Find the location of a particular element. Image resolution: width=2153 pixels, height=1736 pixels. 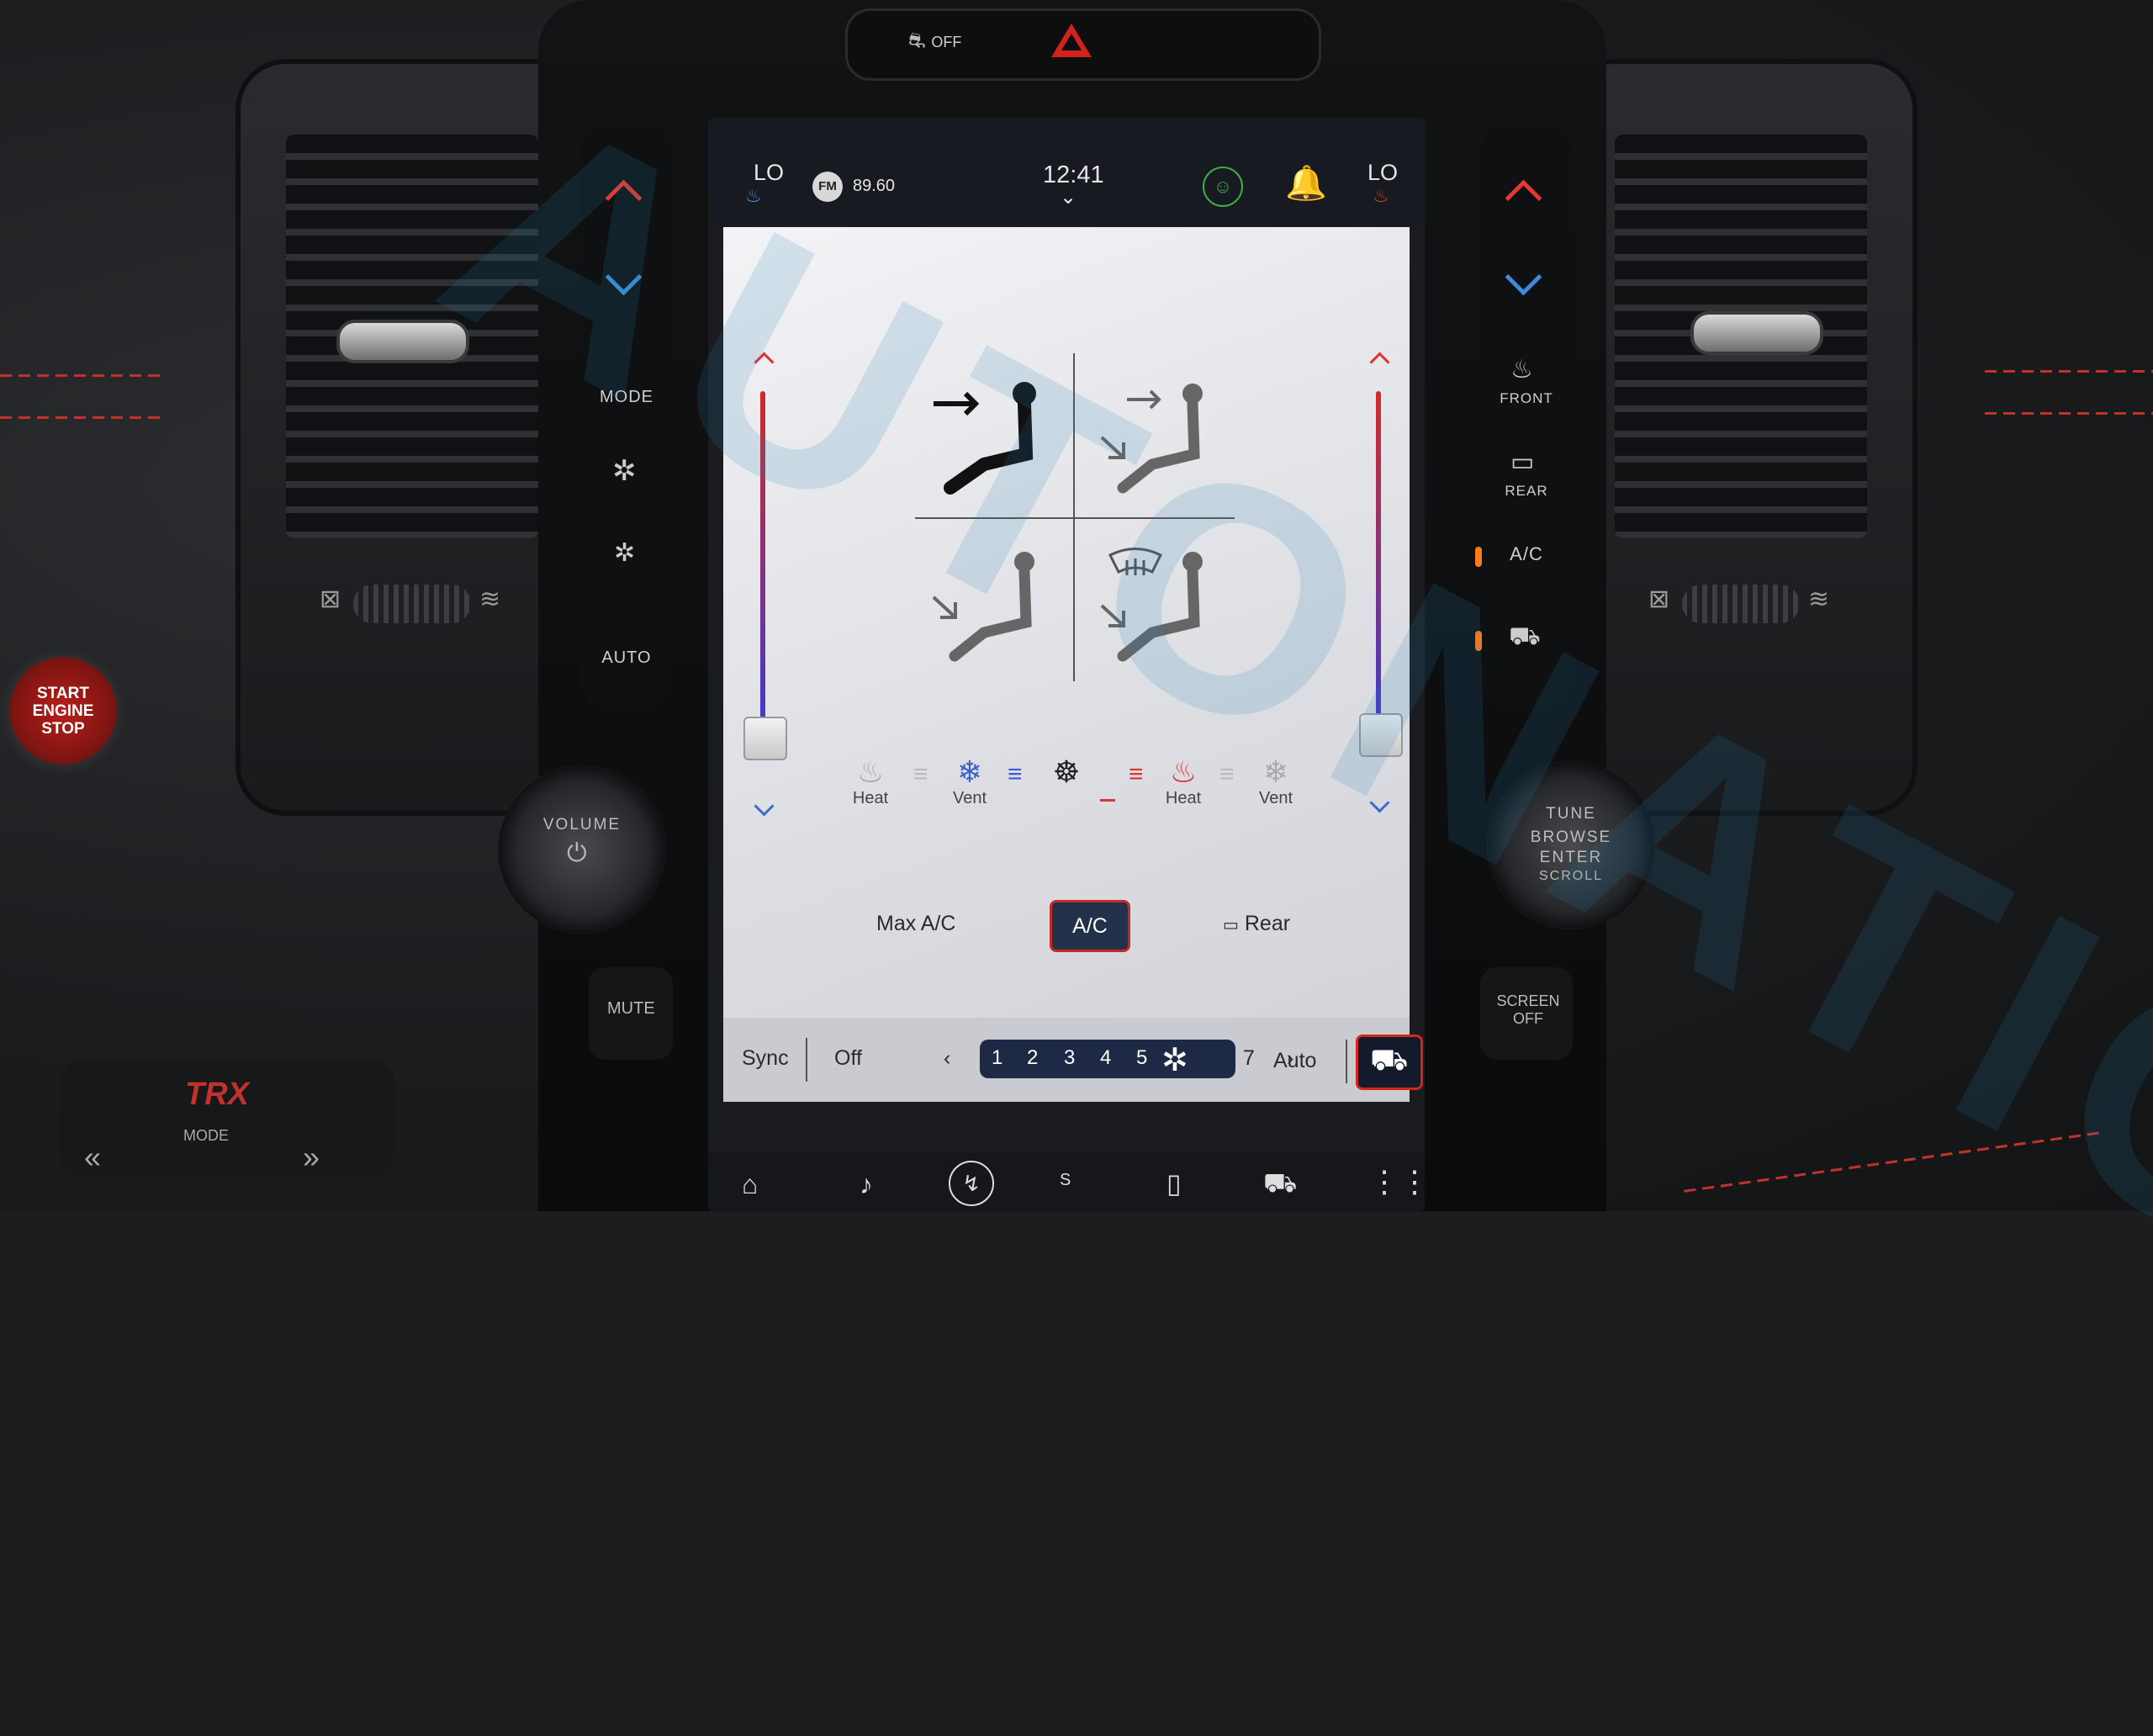

mode-next-icon: » is located at coordinates (312, 1157).